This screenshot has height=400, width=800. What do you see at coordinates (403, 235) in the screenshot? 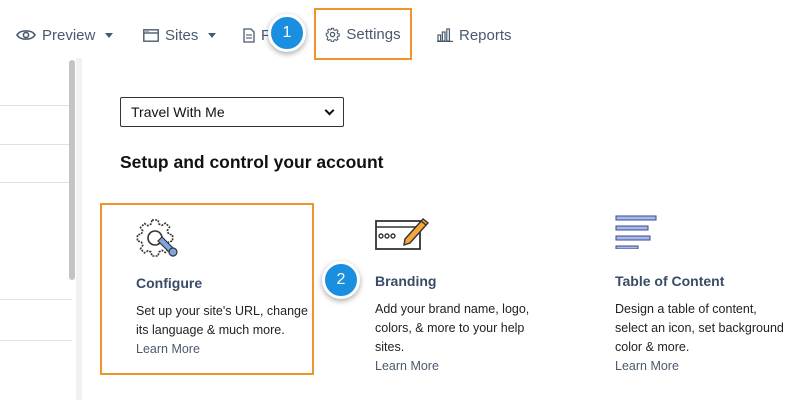
I see `browser-pencil-icon` at bounding box center [403, 235].